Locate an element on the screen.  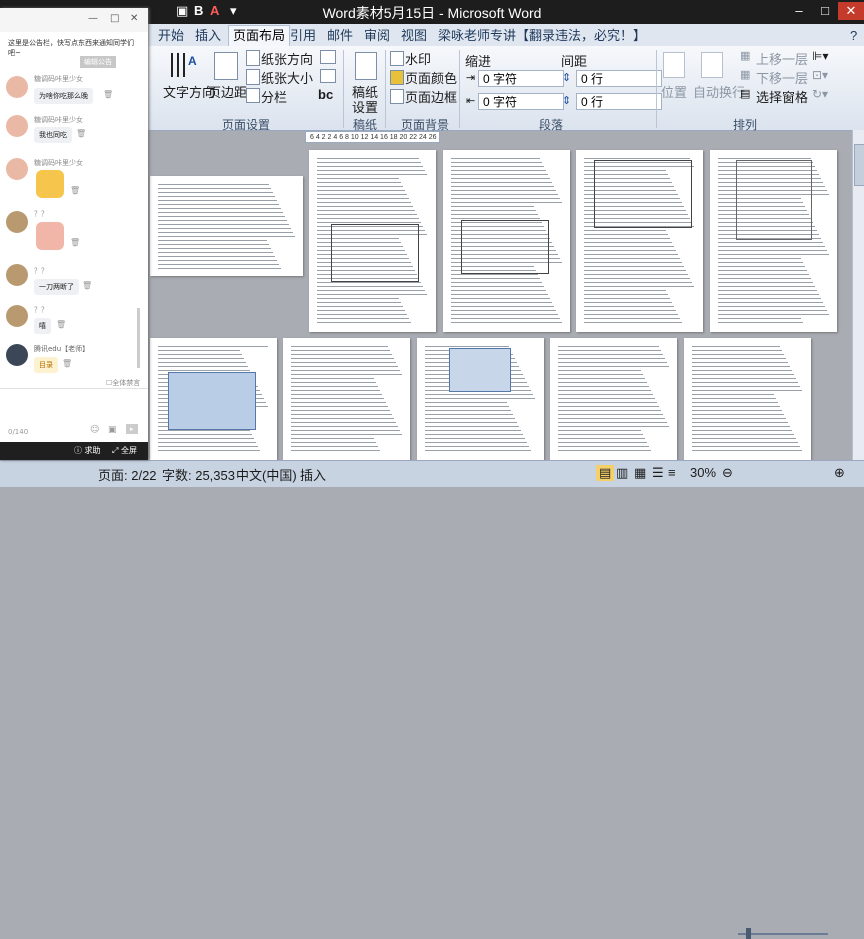
insert-mode: 插入 is located at coordinates (313, 474).